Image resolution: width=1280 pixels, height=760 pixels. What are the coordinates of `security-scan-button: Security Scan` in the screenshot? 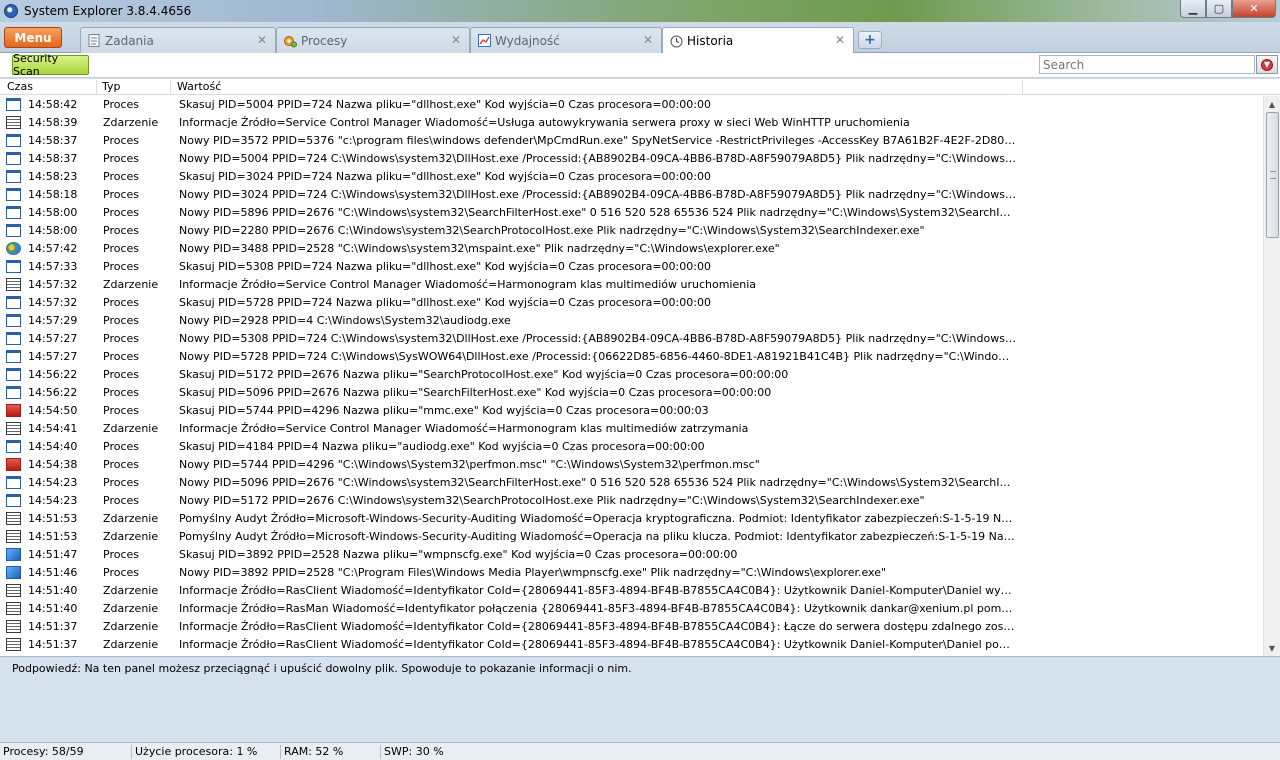 It's located at (50, 65).